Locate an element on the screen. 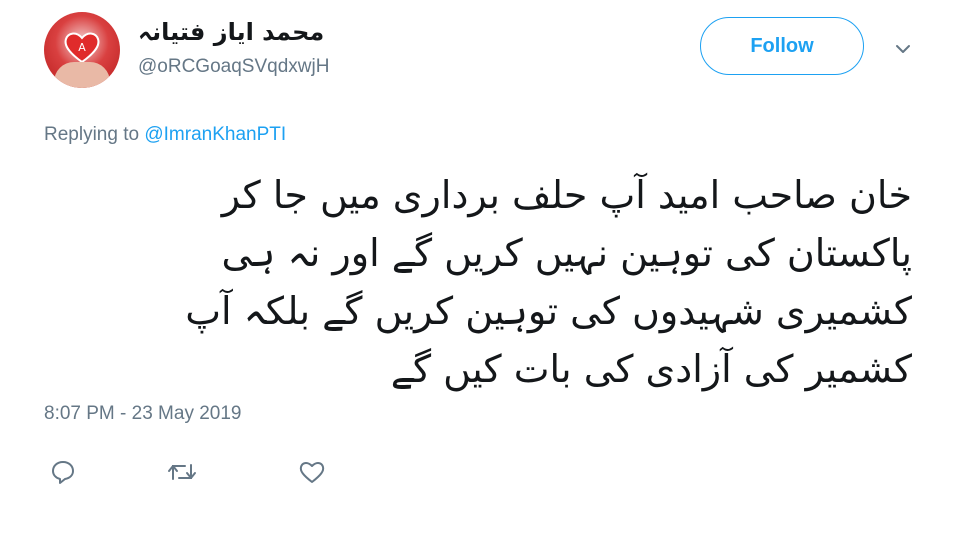 This screenshot has height=534, width=978. retweet-icon is located at coordinates (182, 472).